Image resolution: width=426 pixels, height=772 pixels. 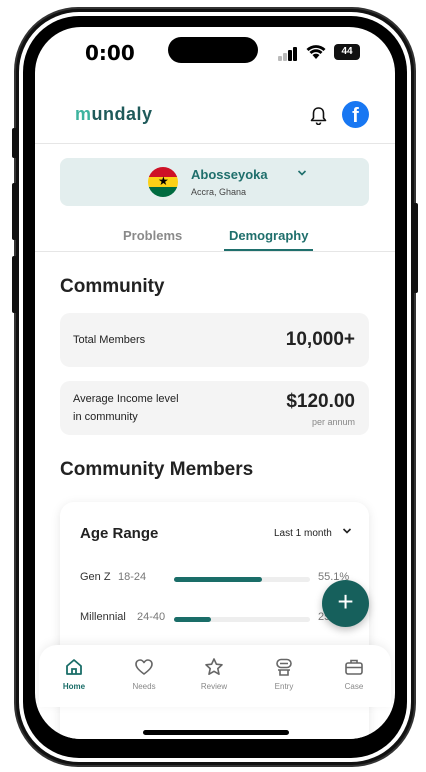 I want to click on ghana-flag-icon: ★, so click(x=163, y=182).